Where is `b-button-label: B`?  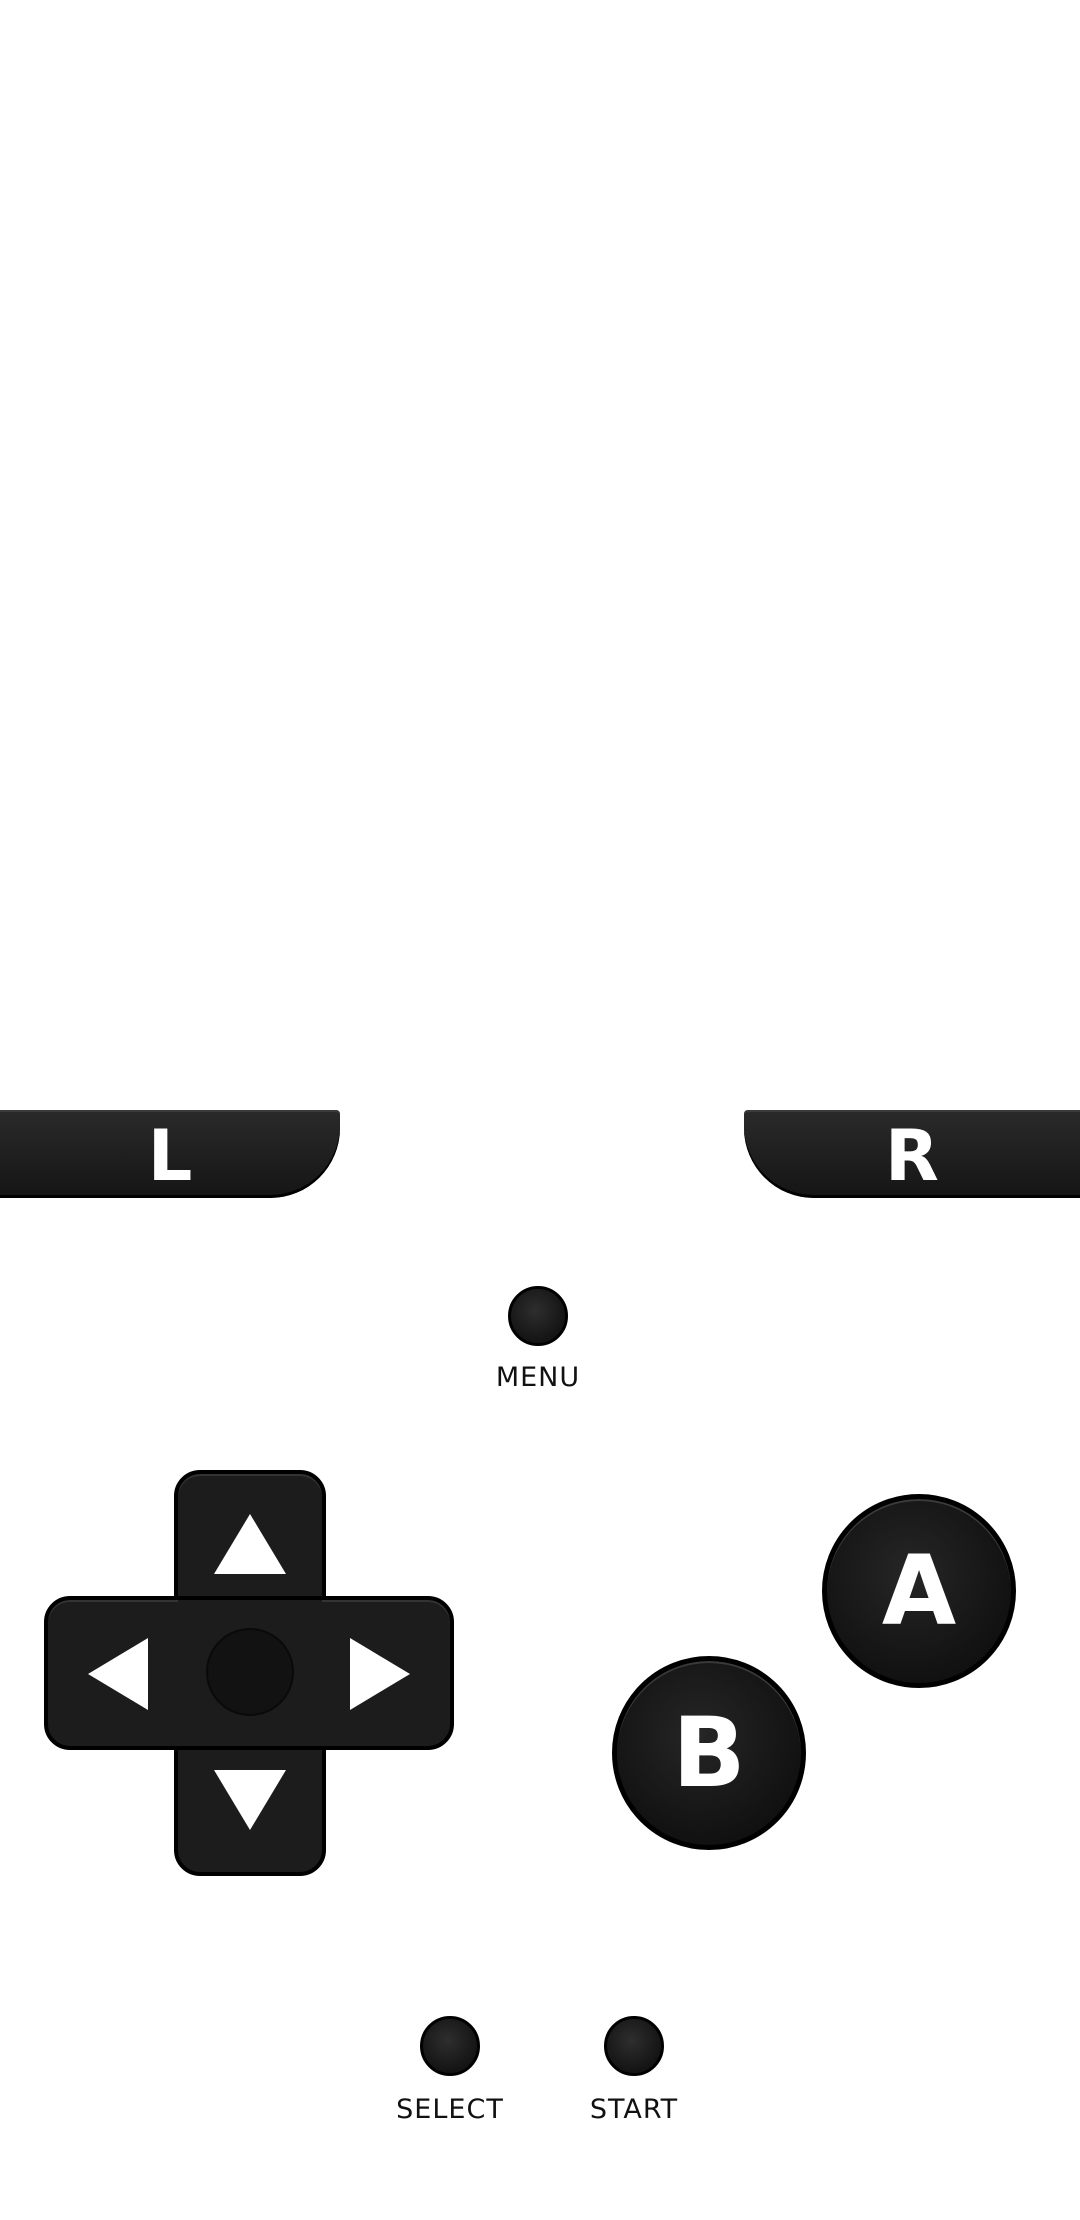 b-button-label: B is located at coordinates (709, 1753).